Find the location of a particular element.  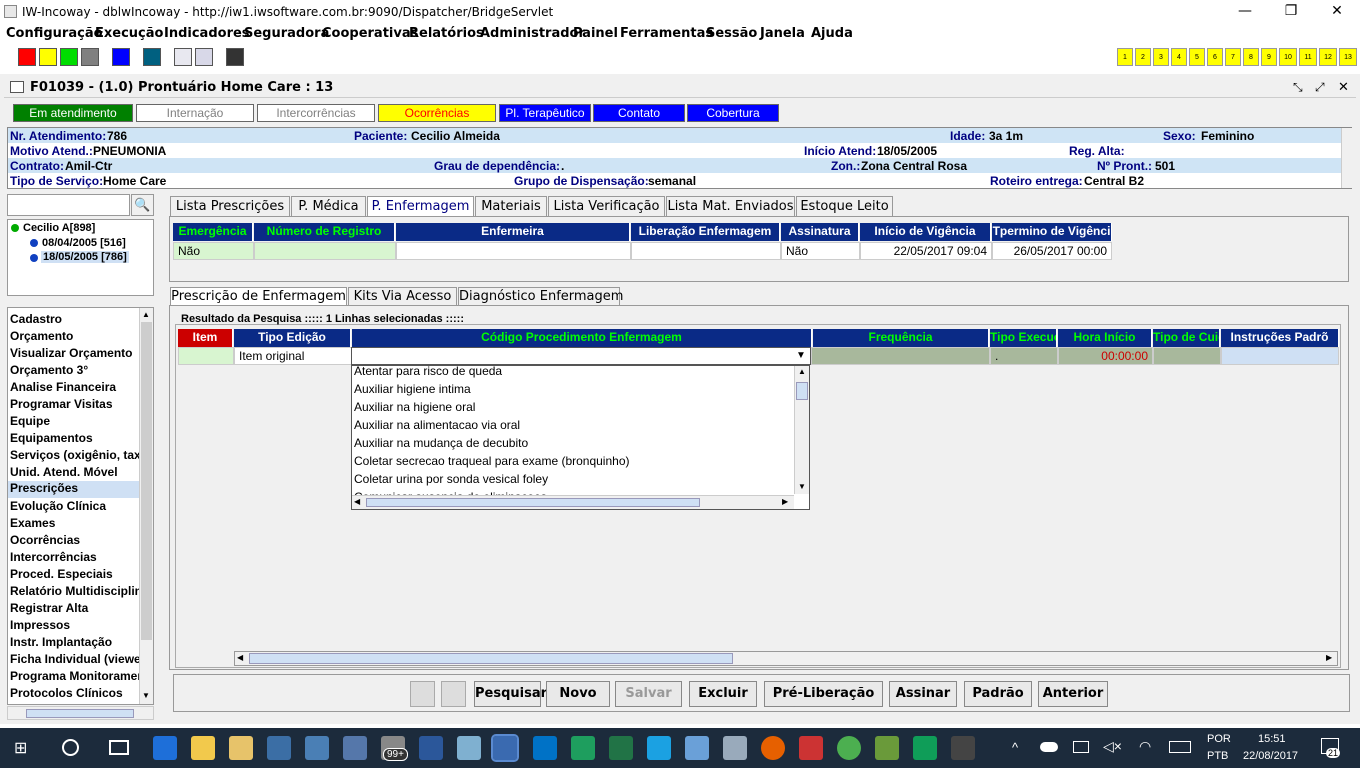

screen-4-button: 4 is located at coordinates (1179, 57).